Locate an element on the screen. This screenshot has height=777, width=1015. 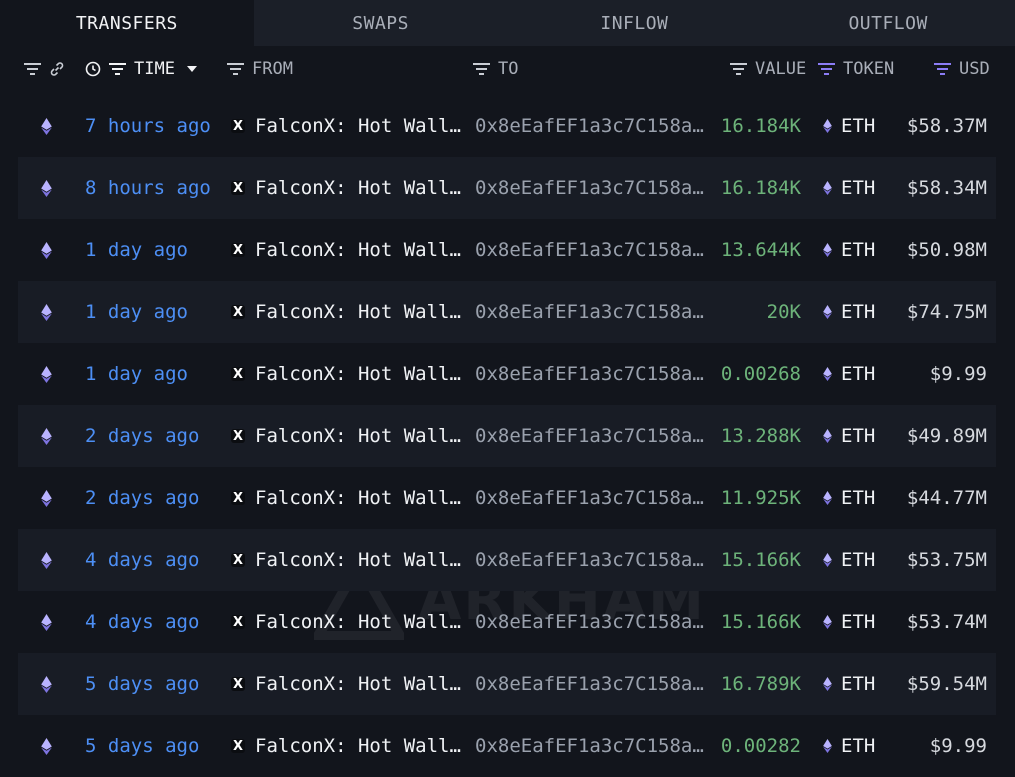
value-column-header: VALUE is located at coordinates (768, 69).